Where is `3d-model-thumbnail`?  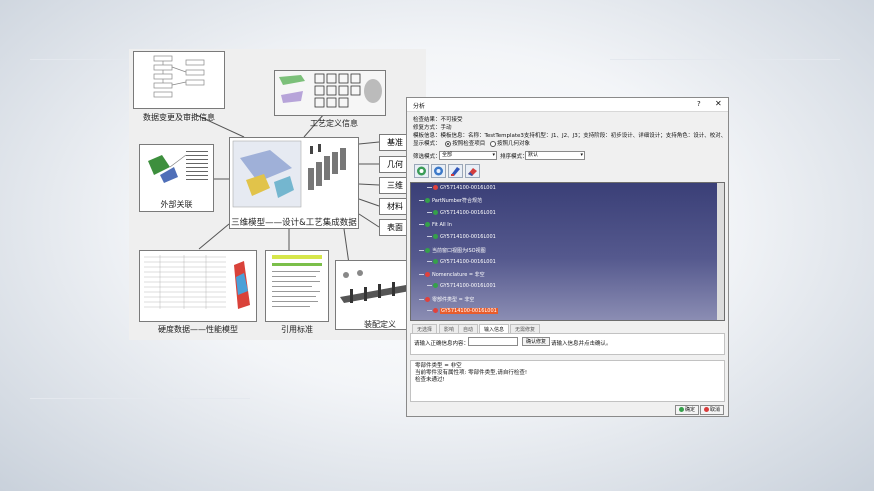 3d-model-thumbnail is located at coordinates (289, 174).